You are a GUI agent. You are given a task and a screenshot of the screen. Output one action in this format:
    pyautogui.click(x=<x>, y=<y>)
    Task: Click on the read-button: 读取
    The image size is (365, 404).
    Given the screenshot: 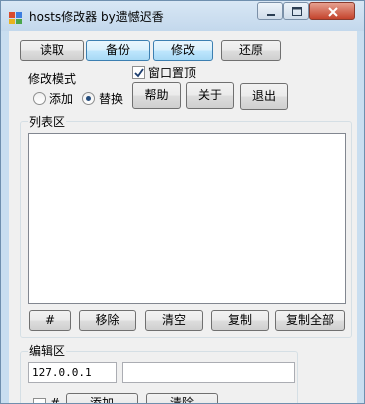 What is the action you would take?
    pyautogui.click(x=52, y=50)
    